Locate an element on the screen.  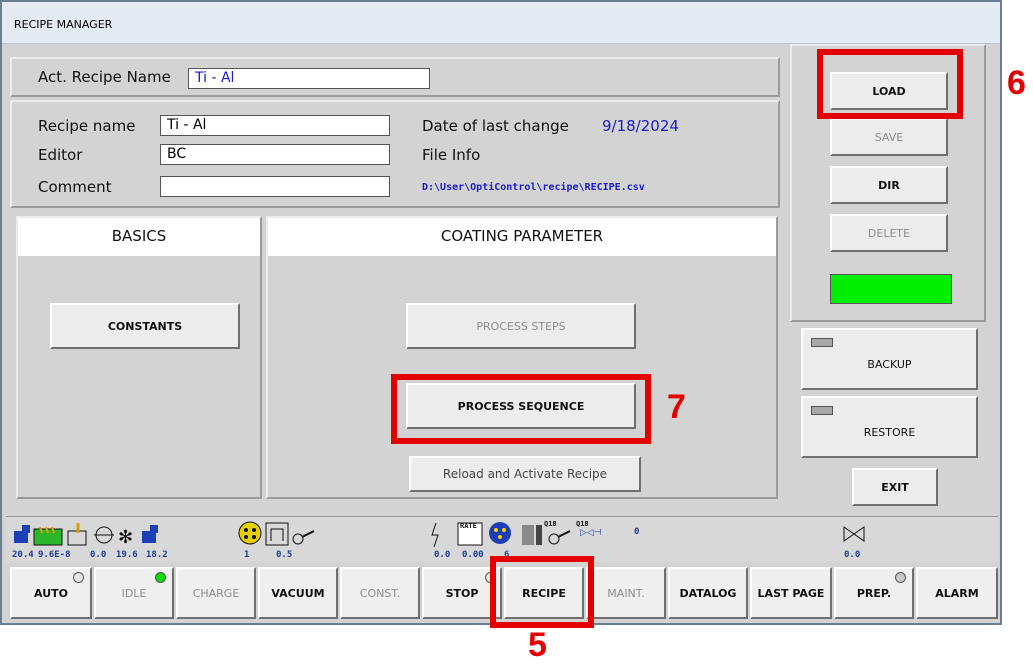
callout-5: 5 is located at coordinates (537, 645).